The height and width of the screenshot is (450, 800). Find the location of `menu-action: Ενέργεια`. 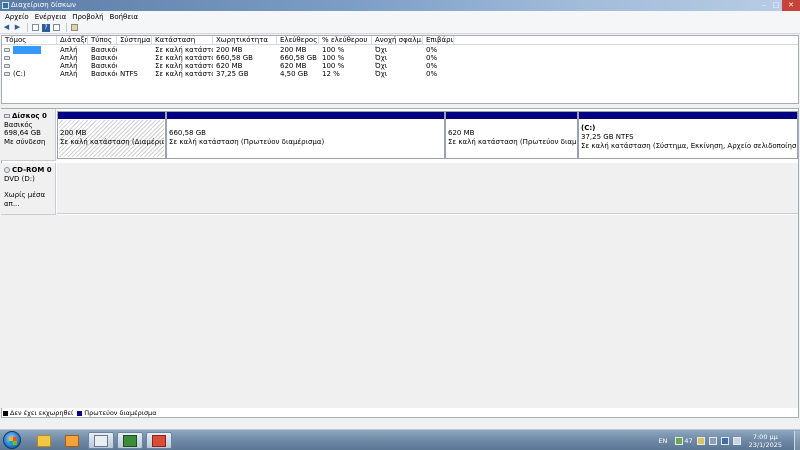

menu-action: Ενέργεια is located at coordinates (51, 17).